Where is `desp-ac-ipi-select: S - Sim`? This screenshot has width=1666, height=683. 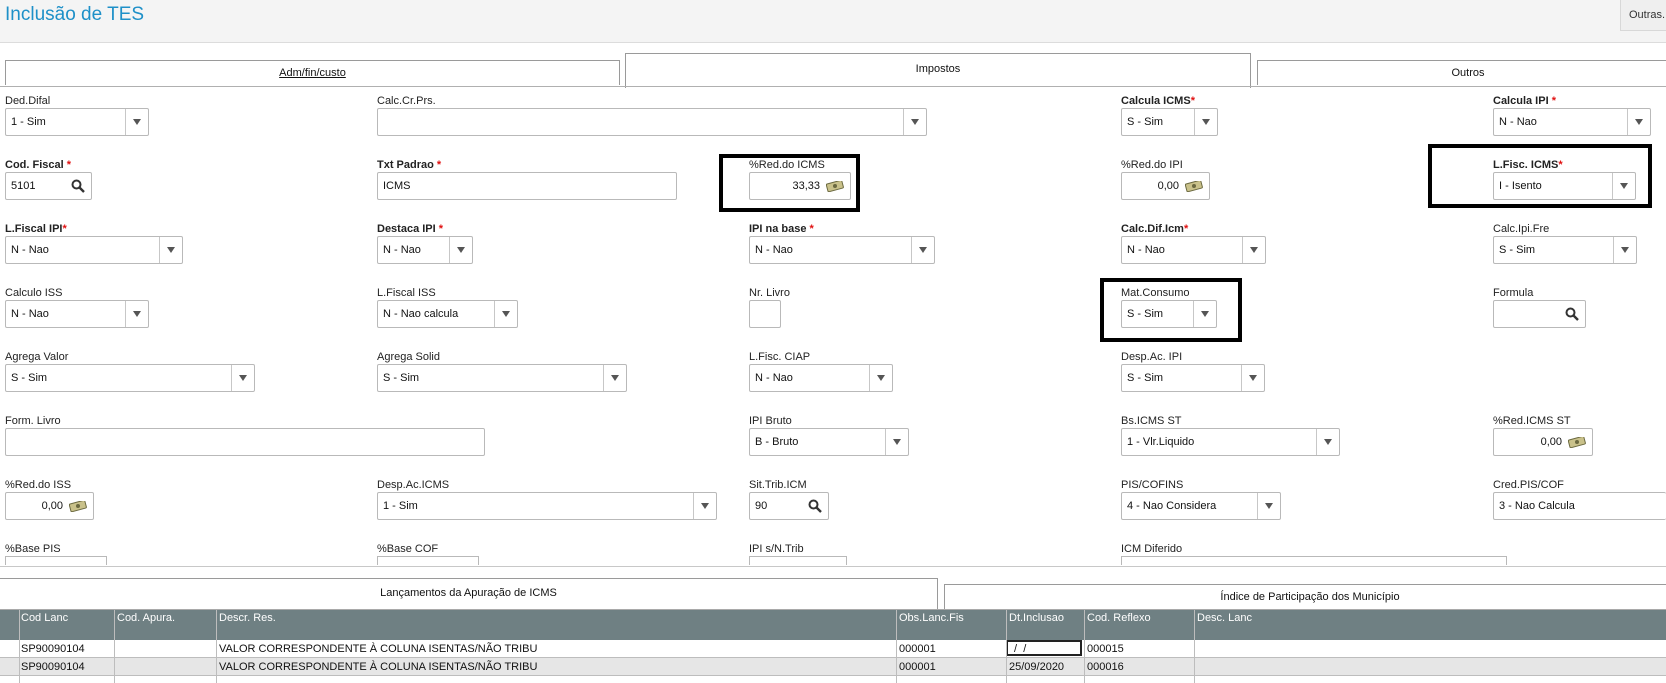
desp-ac-ipi-select: S - Sim is located at coordinates (1193, 378).